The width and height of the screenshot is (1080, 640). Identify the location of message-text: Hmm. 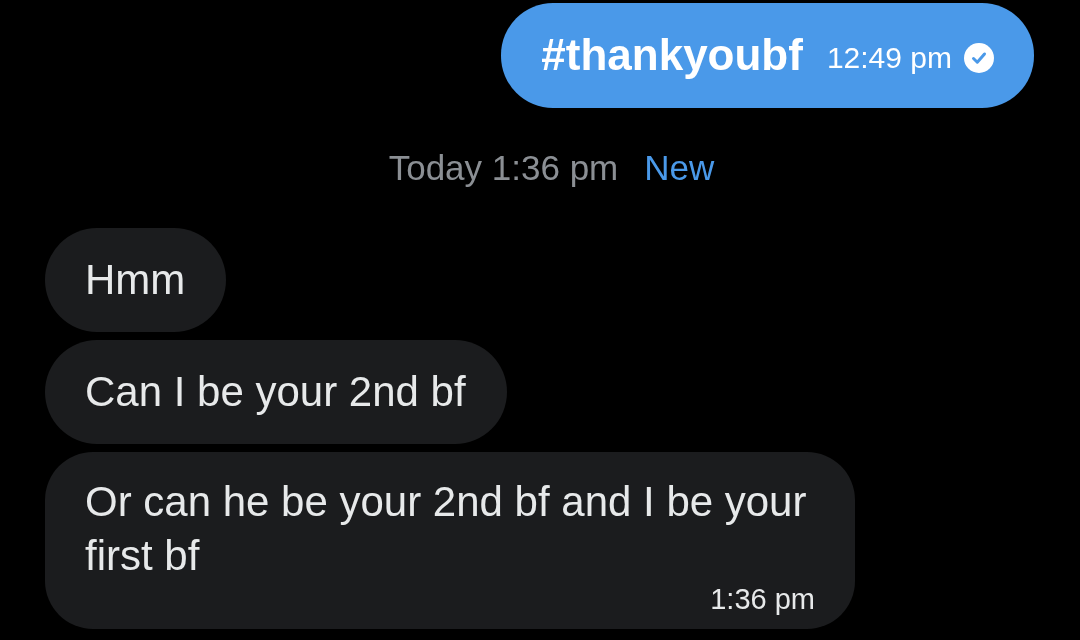
(135, 280).